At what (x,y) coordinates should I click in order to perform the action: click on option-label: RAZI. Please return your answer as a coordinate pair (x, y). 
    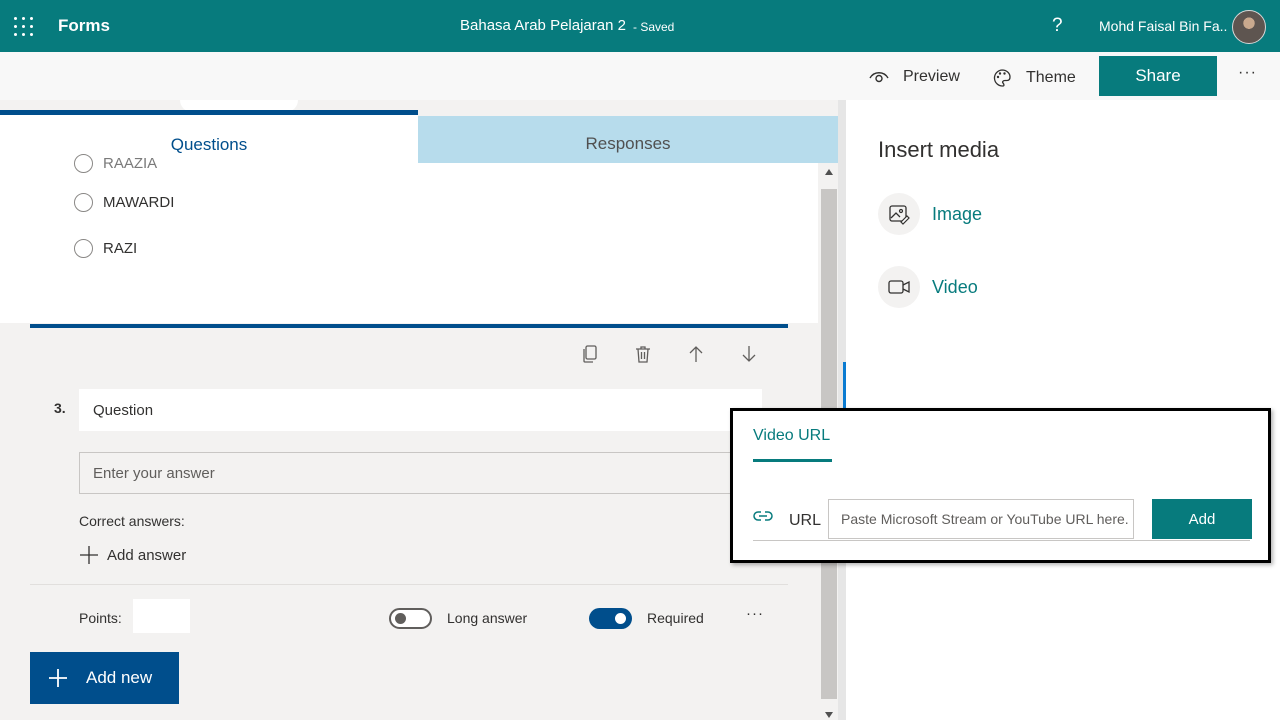
    Looking at the image, I should click on (120, 248).